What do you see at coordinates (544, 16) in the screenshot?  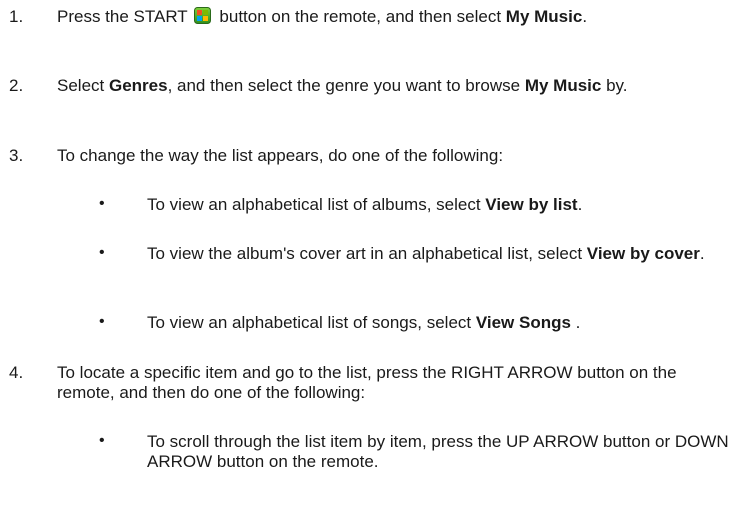 I see `step-1-bold-b: My Music` at bounding box center [544, 16].